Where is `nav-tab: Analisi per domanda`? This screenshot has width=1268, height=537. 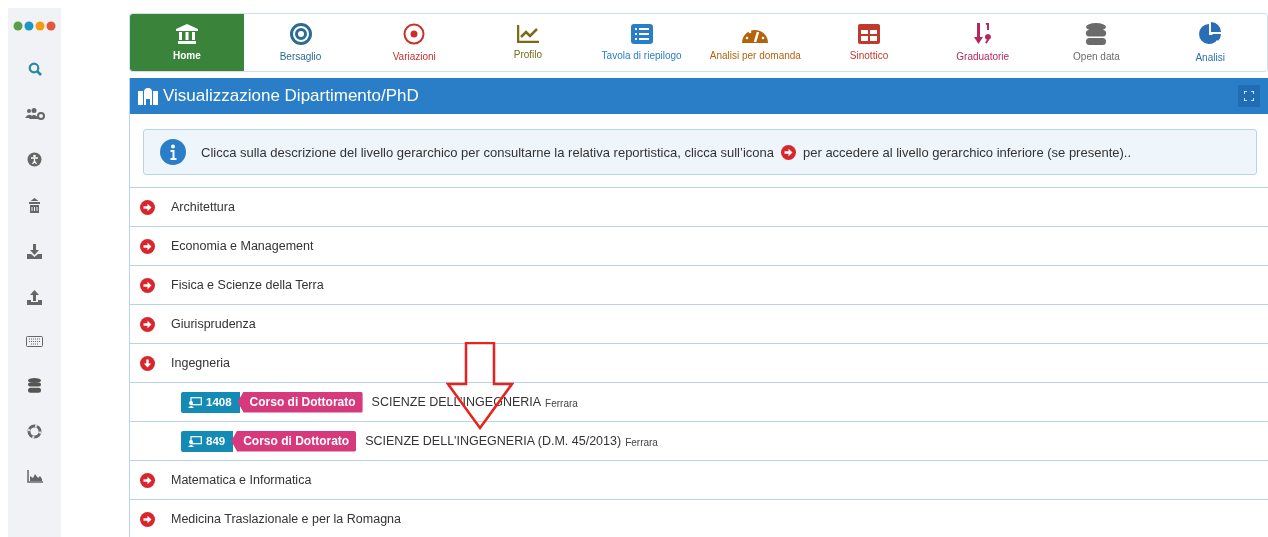
nav-tab: Analisi per domanda is located at coordinates (755, 42).